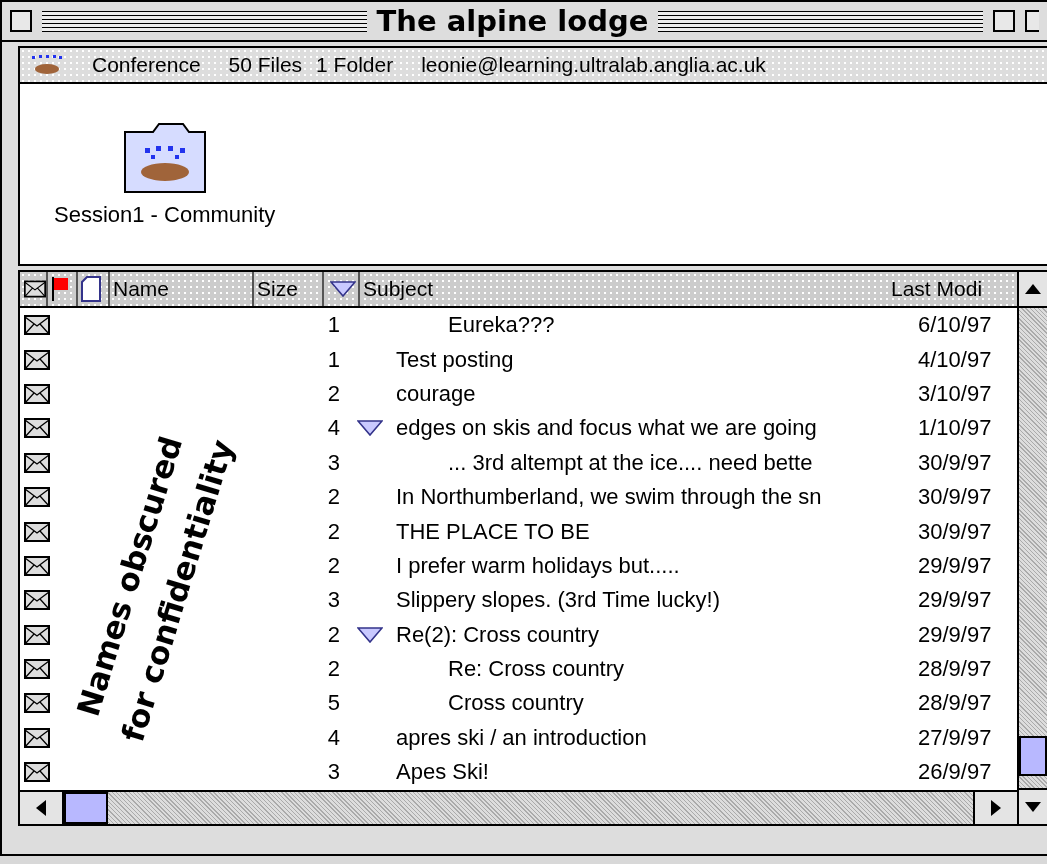  I want to click on flag-icon, so click(60, 289).